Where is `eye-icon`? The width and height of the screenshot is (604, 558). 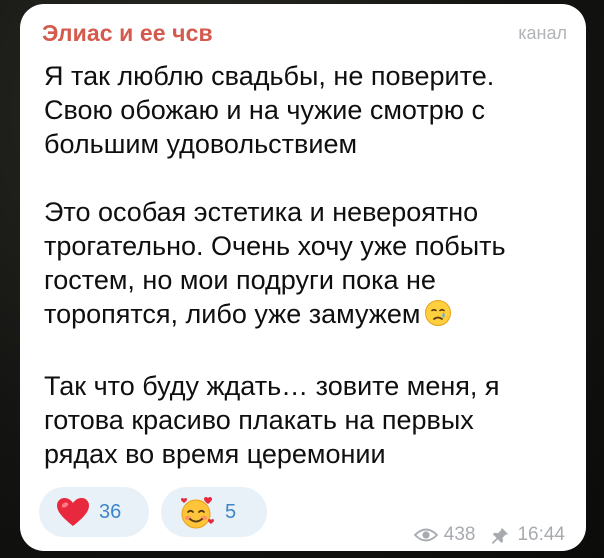 eye-icon is located at coordinates (426, 535).